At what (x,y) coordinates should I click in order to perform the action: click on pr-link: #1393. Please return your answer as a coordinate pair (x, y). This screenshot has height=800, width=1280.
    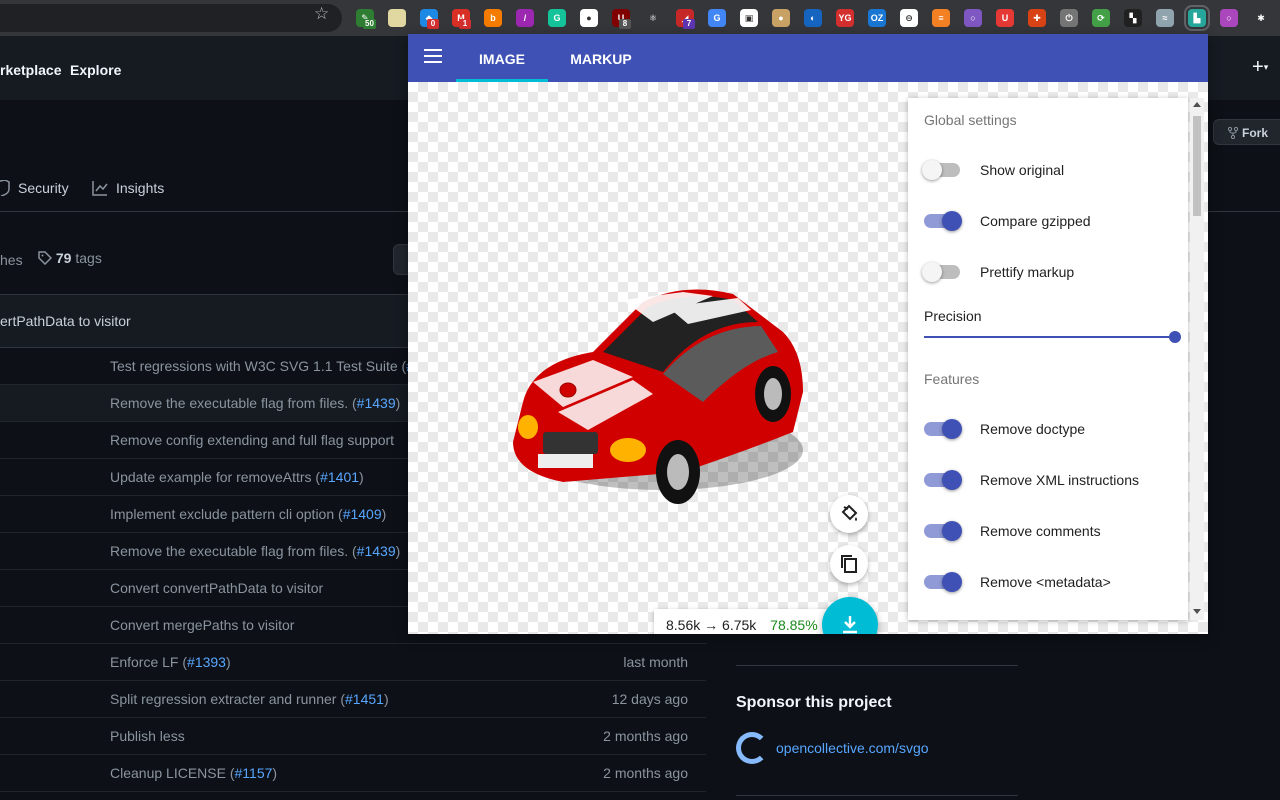
    Looking at the image, I should click on (206, 662).